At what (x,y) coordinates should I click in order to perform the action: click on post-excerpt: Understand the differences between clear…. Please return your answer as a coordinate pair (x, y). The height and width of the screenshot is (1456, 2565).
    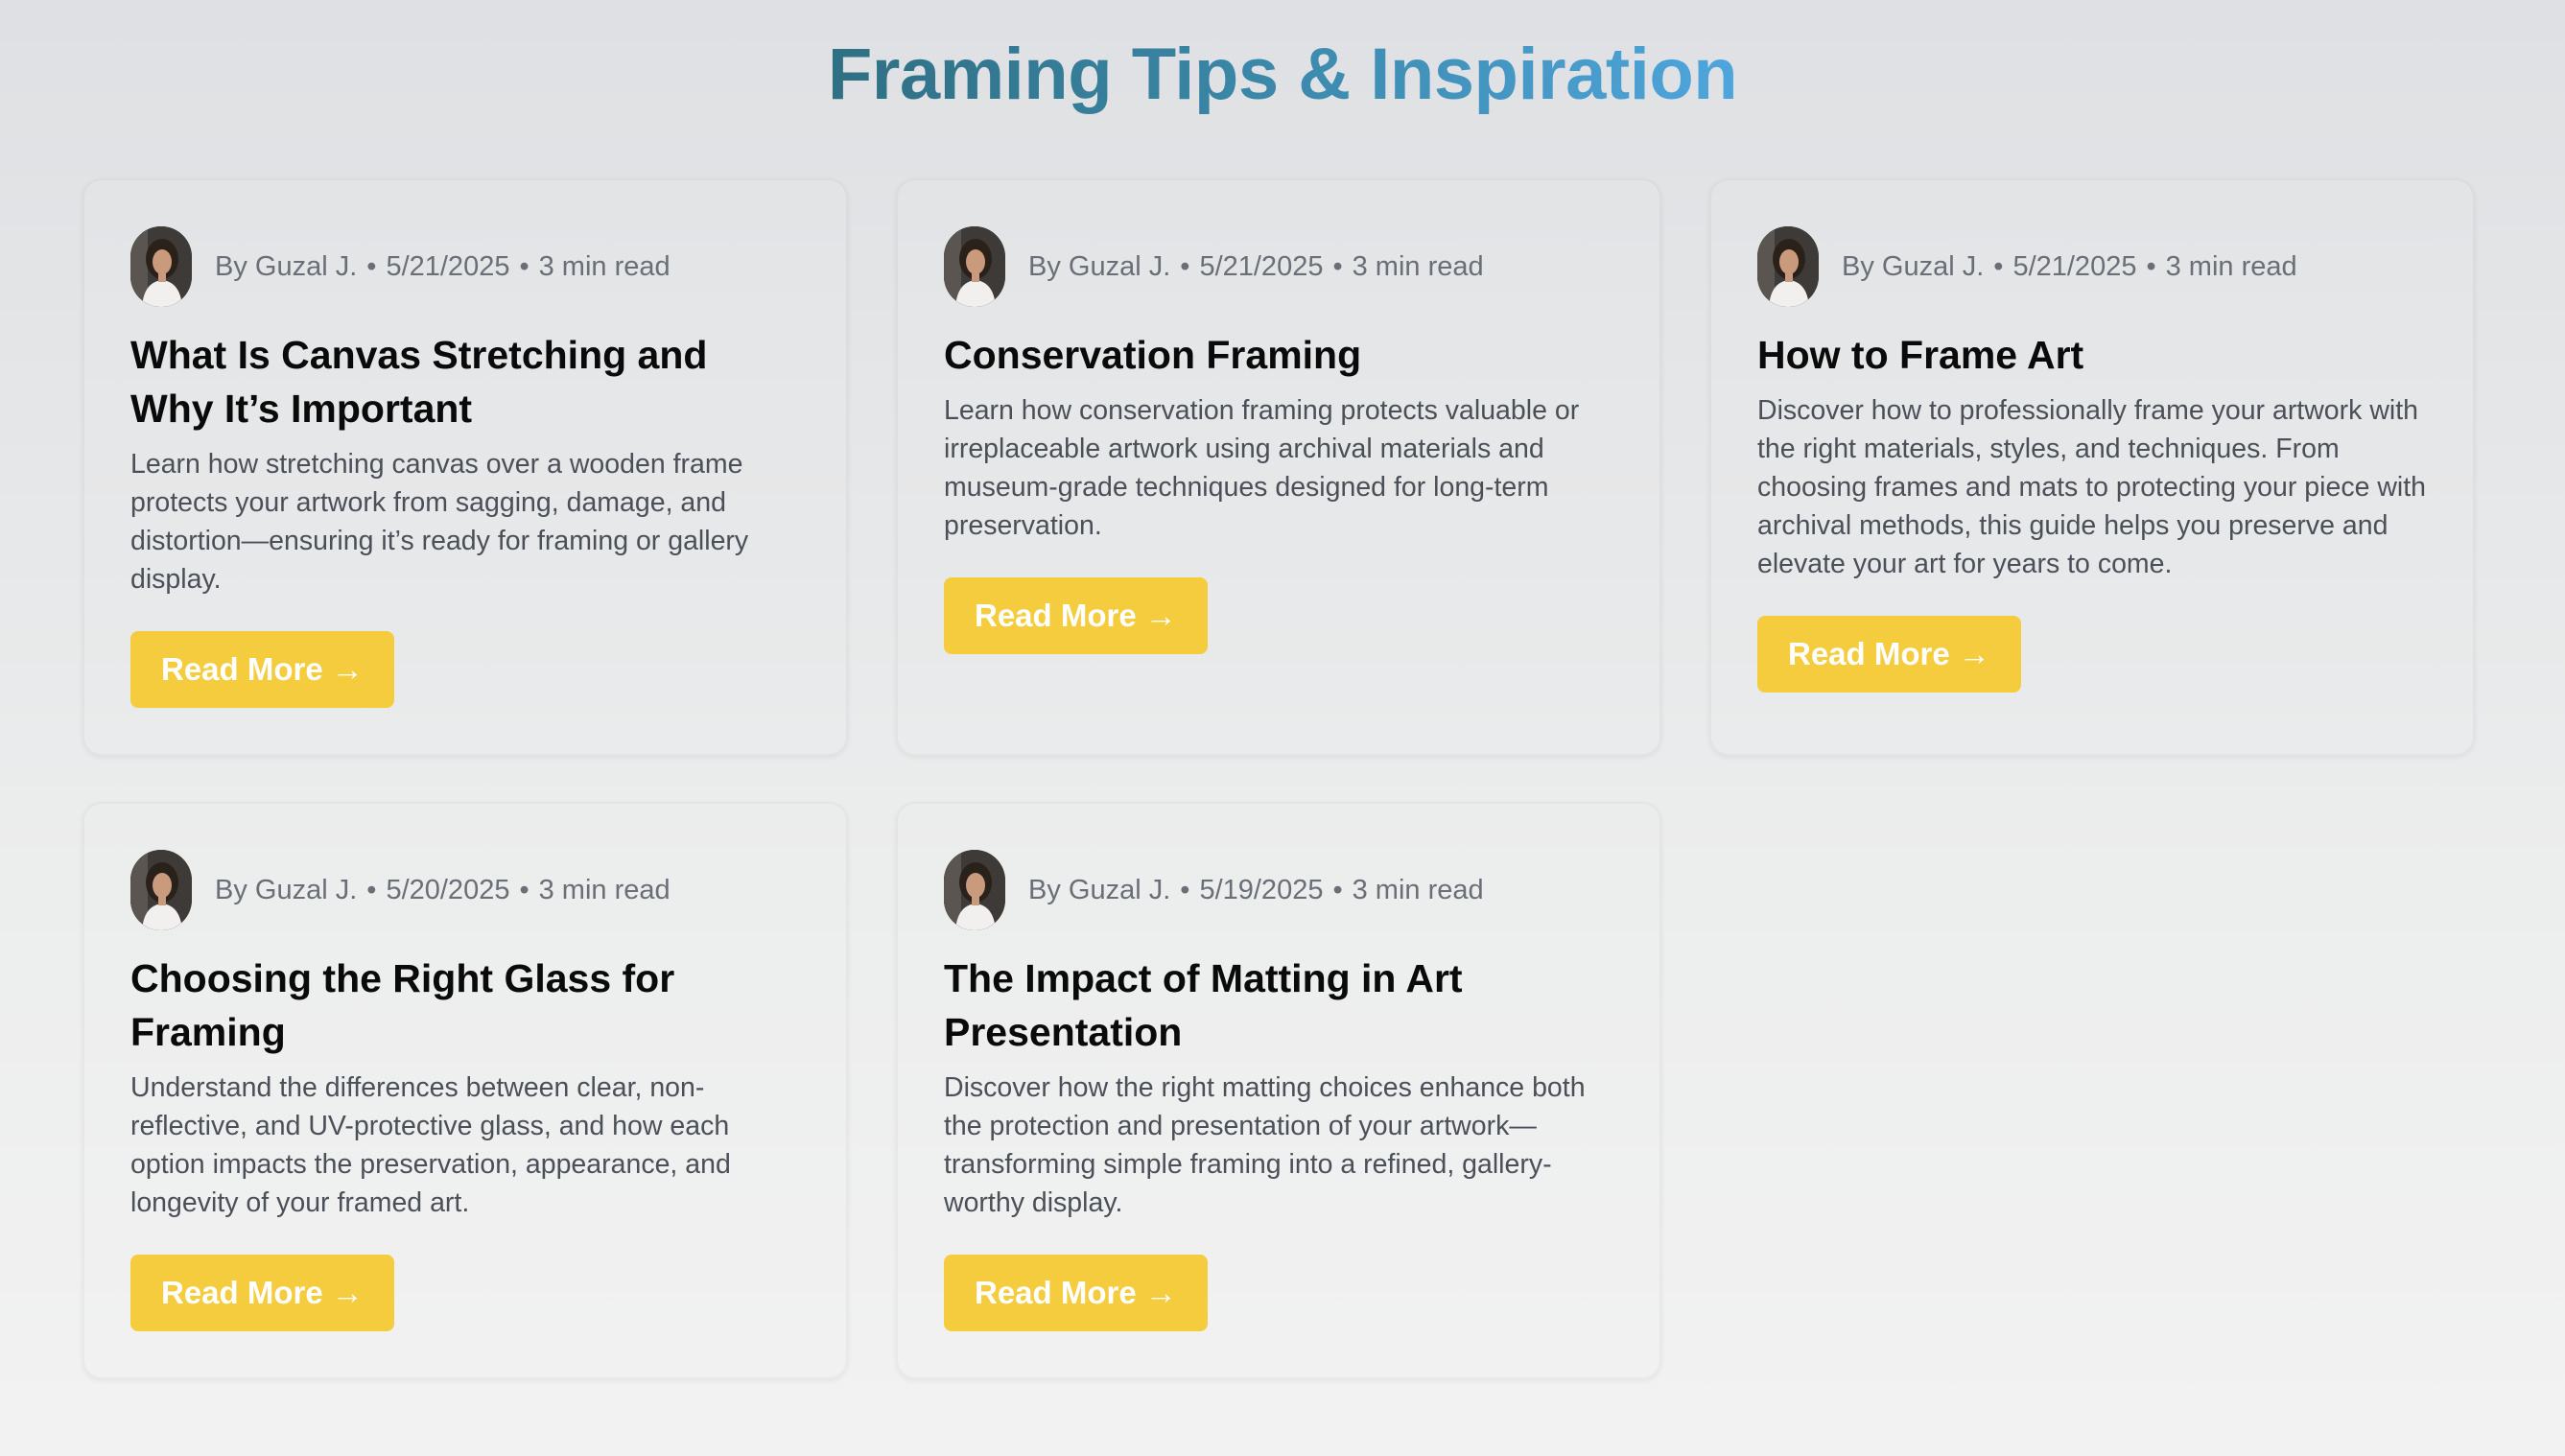
    Looking at the image, I should click on (430, 1145).